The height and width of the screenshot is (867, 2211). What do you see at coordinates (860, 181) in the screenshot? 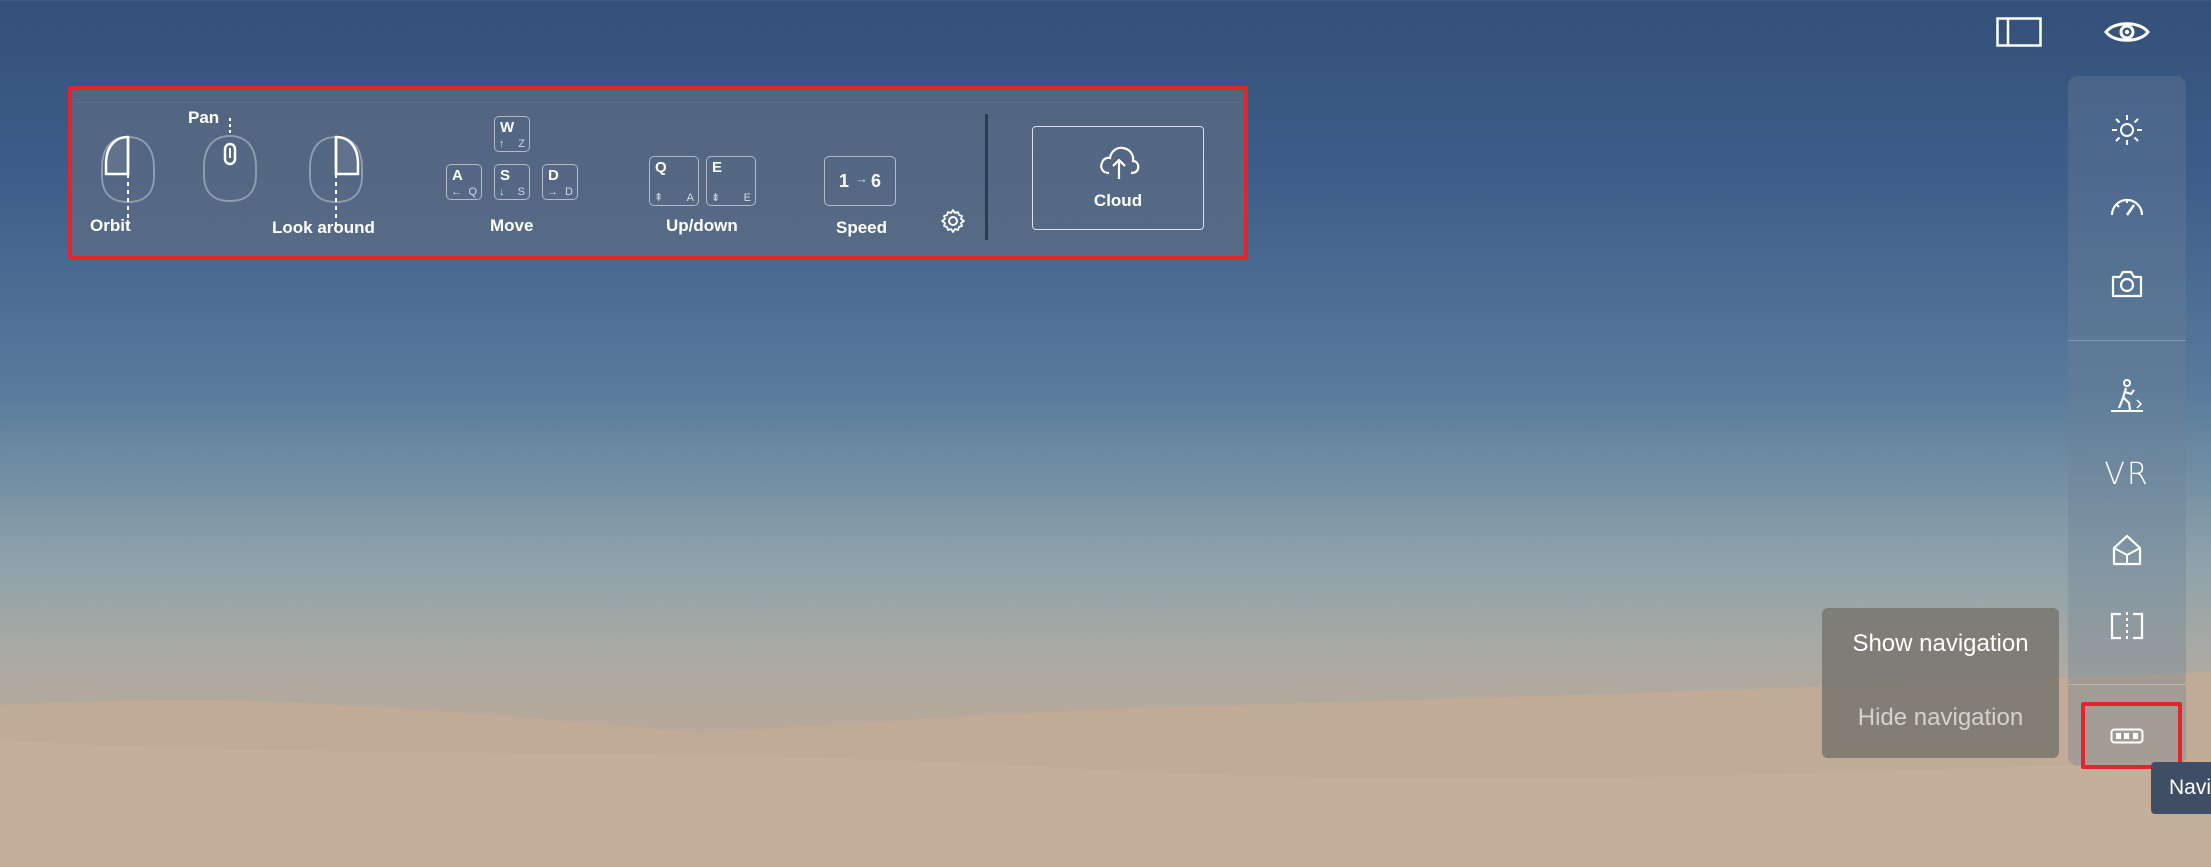
I see `speed-indicator: 1 → 6` at bounding box center [860, 181].